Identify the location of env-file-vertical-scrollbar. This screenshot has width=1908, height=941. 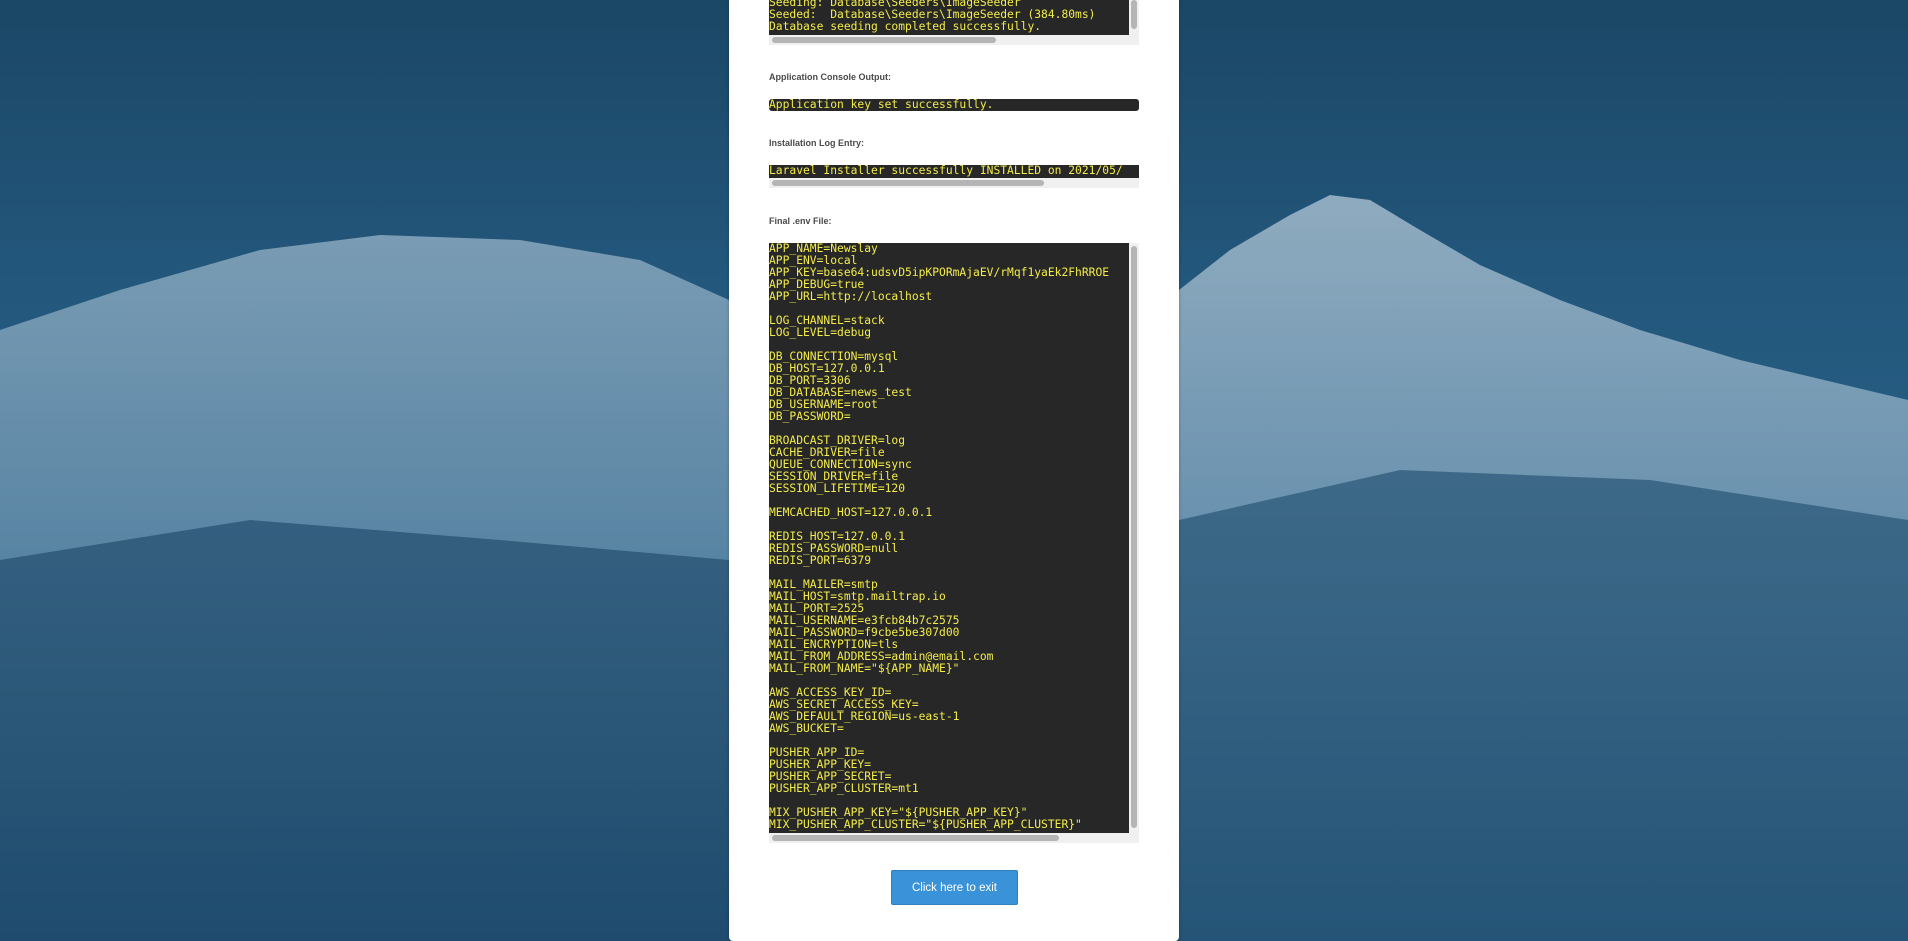
(1134, 538).